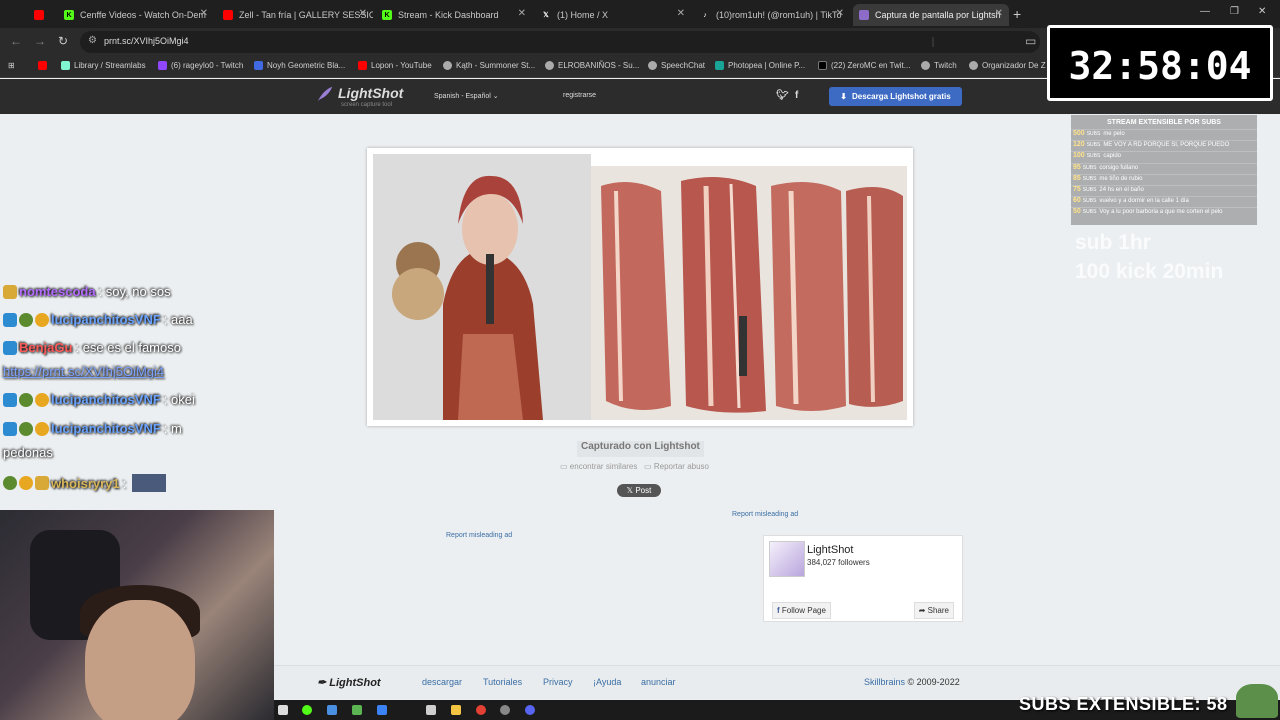  I want to click on goal-text: ME VOY A RD PORQUE SI, PORQUE PUEDO, so click(1166, 145).